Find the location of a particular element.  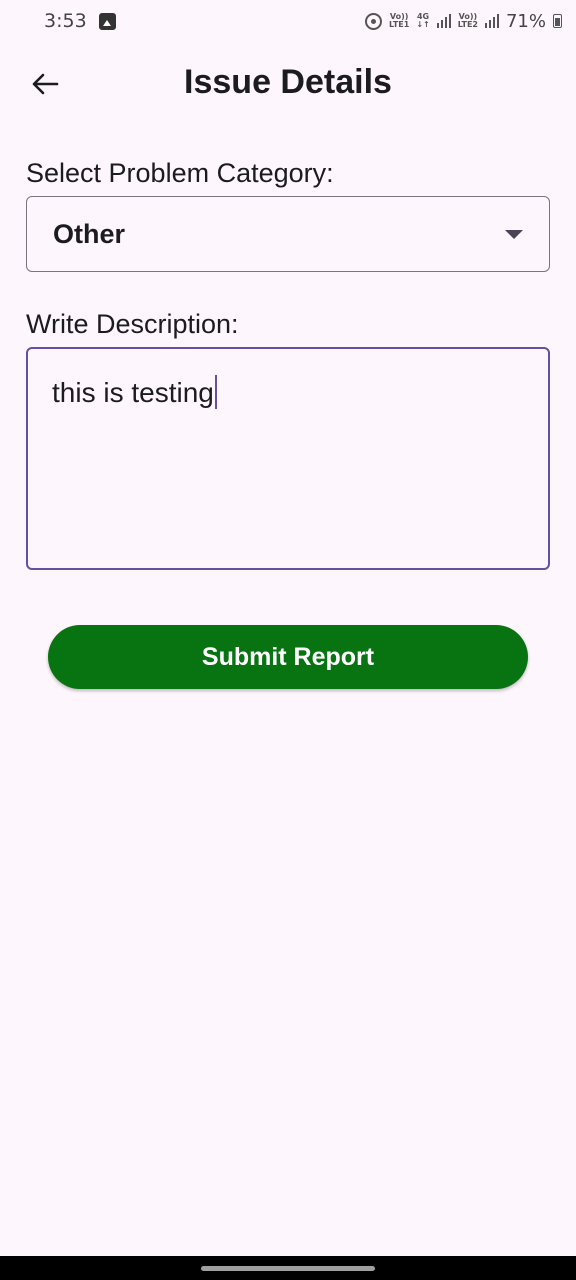

hotspot-icon is located at coordinates (374, 21).